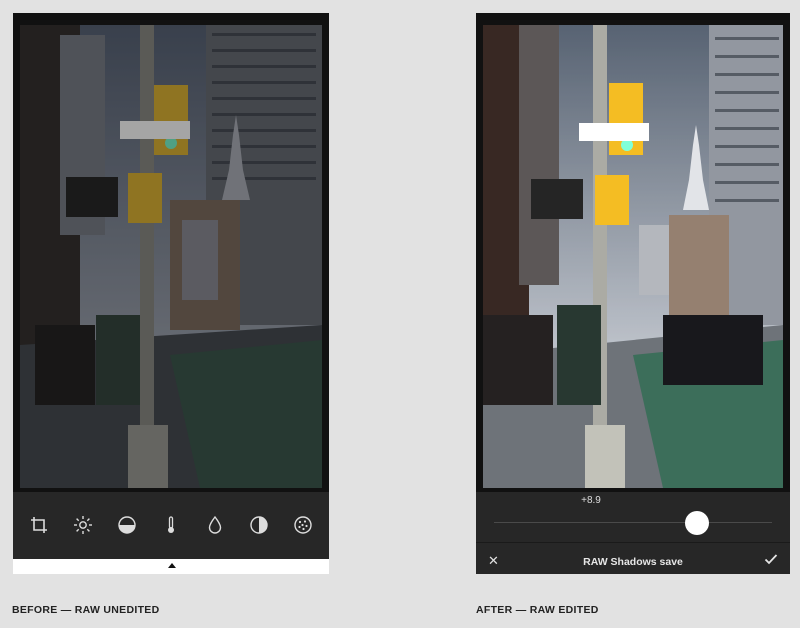  I want to click on tool-label: RAW Shadows save, so click(633, 562).